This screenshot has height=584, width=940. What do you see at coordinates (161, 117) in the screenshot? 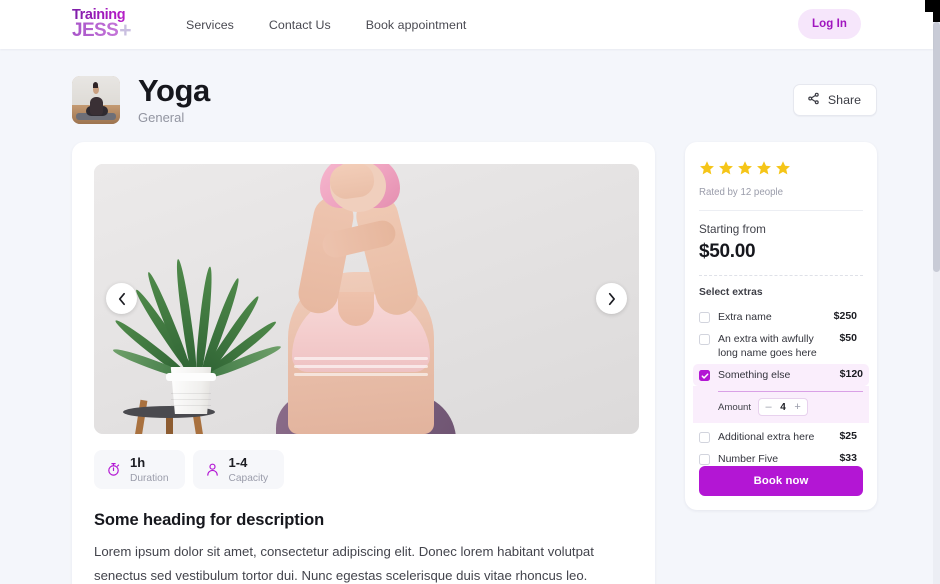
I see `page-subtitle: General` at bounding box center [161, 117].